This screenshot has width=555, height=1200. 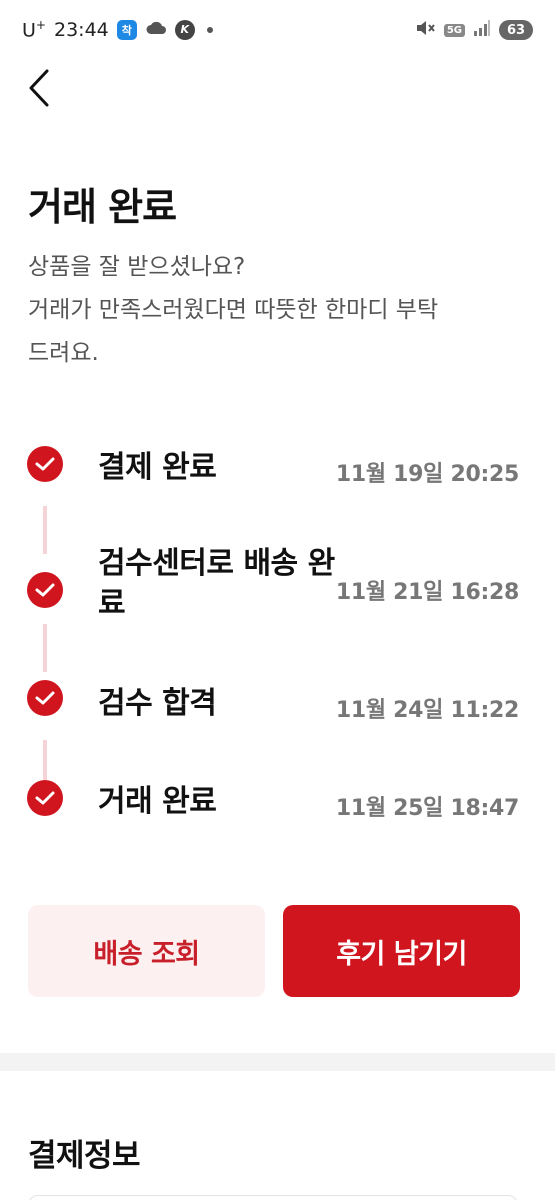 What do you see at coordinates (146, 951) in the screenshot?
I see `track-delivery-button: 배송 조회` at bounding box center [146, 951].